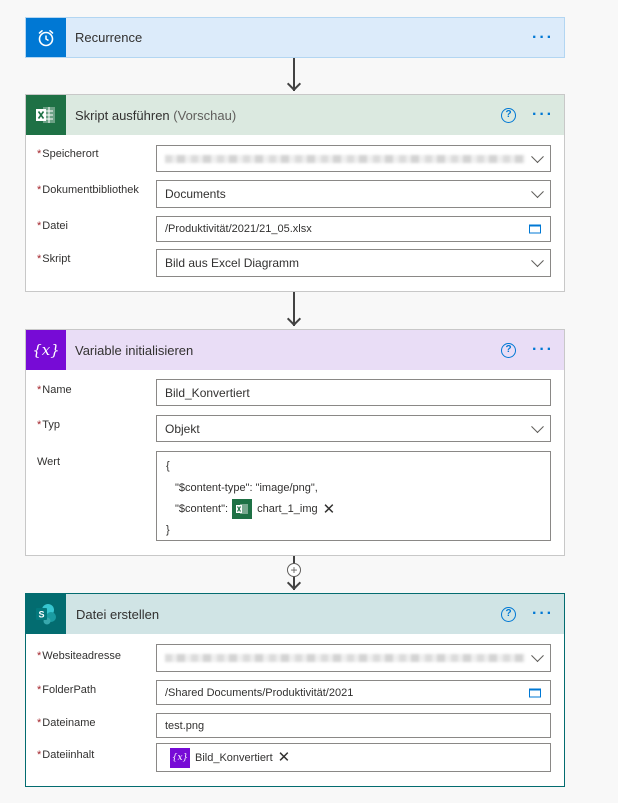 The height and width of the screenshot is (803, 618). Describe the element at coordinates (49, 425) in the screenshot. I see `type-label: *Typ` at that location.